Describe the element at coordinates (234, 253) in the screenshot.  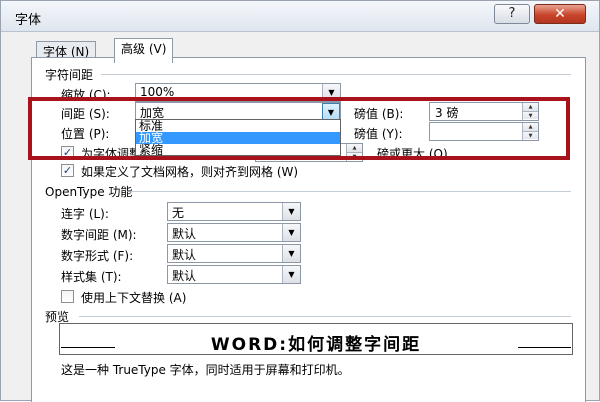
I see `number-forms-combo: 默认 ▼` at that location.